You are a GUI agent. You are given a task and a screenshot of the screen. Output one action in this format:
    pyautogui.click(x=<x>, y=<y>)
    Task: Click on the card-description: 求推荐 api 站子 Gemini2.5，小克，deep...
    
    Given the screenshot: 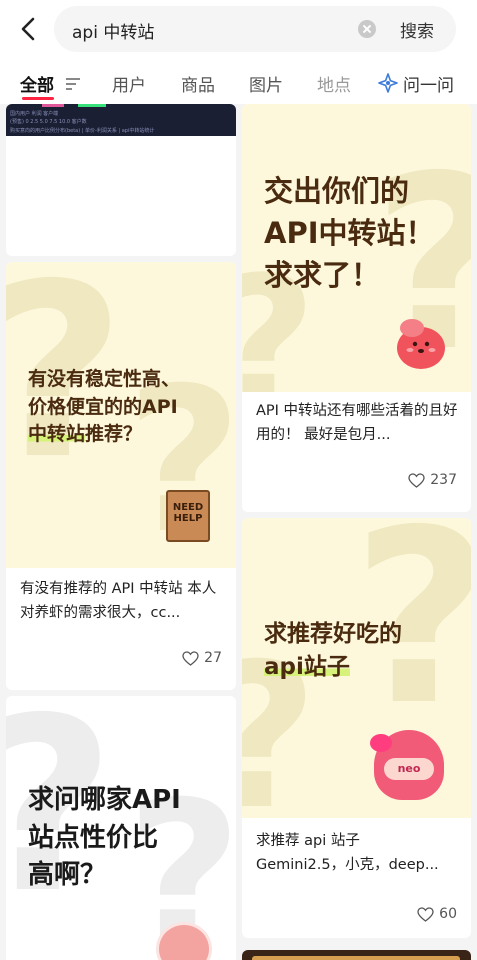 What is the action you would take?
    pyautogui.click(x=347, y=853)
    